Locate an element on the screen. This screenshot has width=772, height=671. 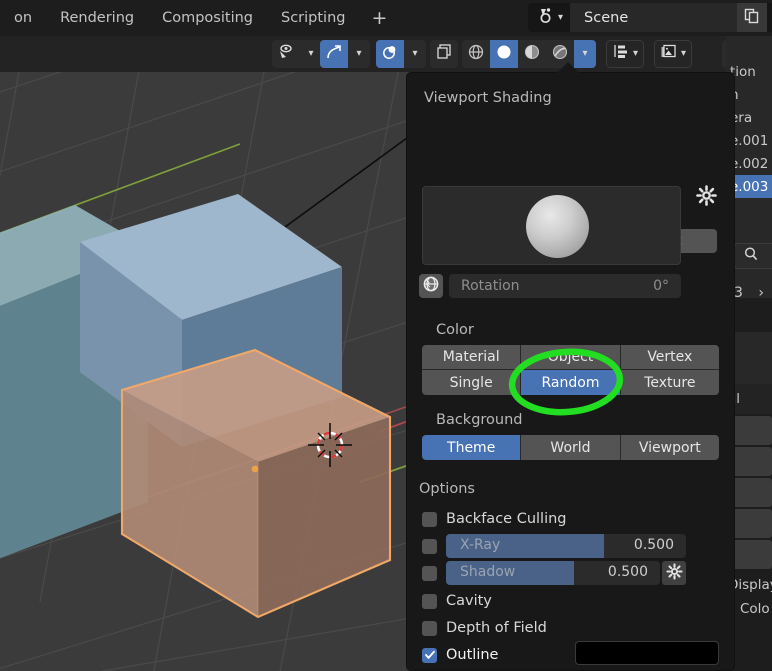
rotation-value: 0° is located at coordinates (661, 286).